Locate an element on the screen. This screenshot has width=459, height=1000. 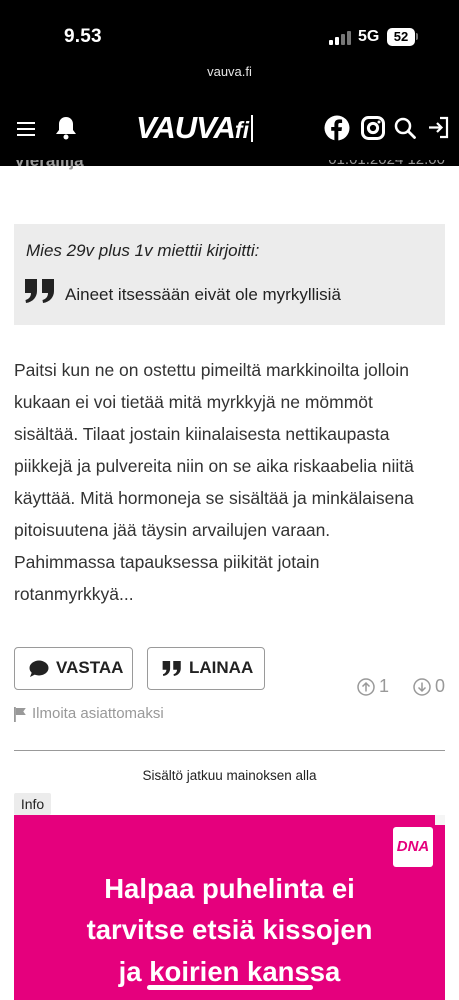
site-header: VAUVAfi is located at coordinates (229, 130).